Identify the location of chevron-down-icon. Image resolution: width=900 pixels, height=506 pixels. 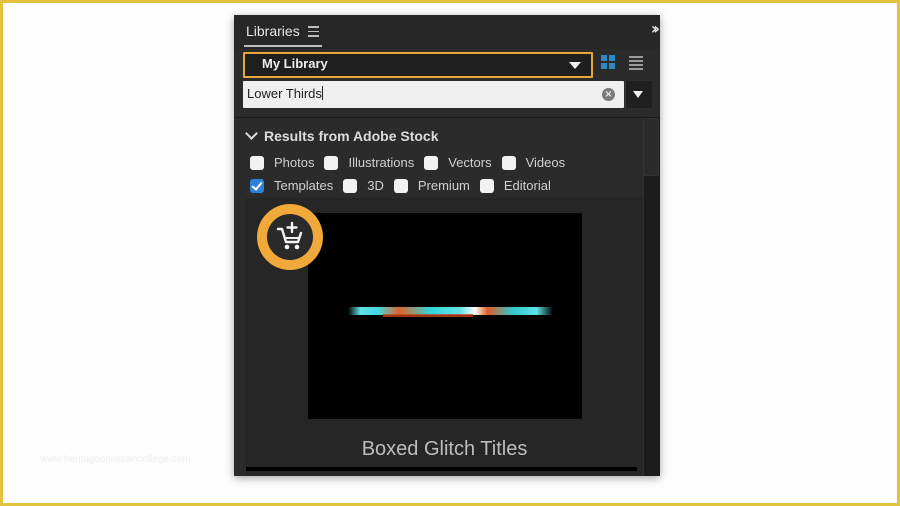
(251, 133).